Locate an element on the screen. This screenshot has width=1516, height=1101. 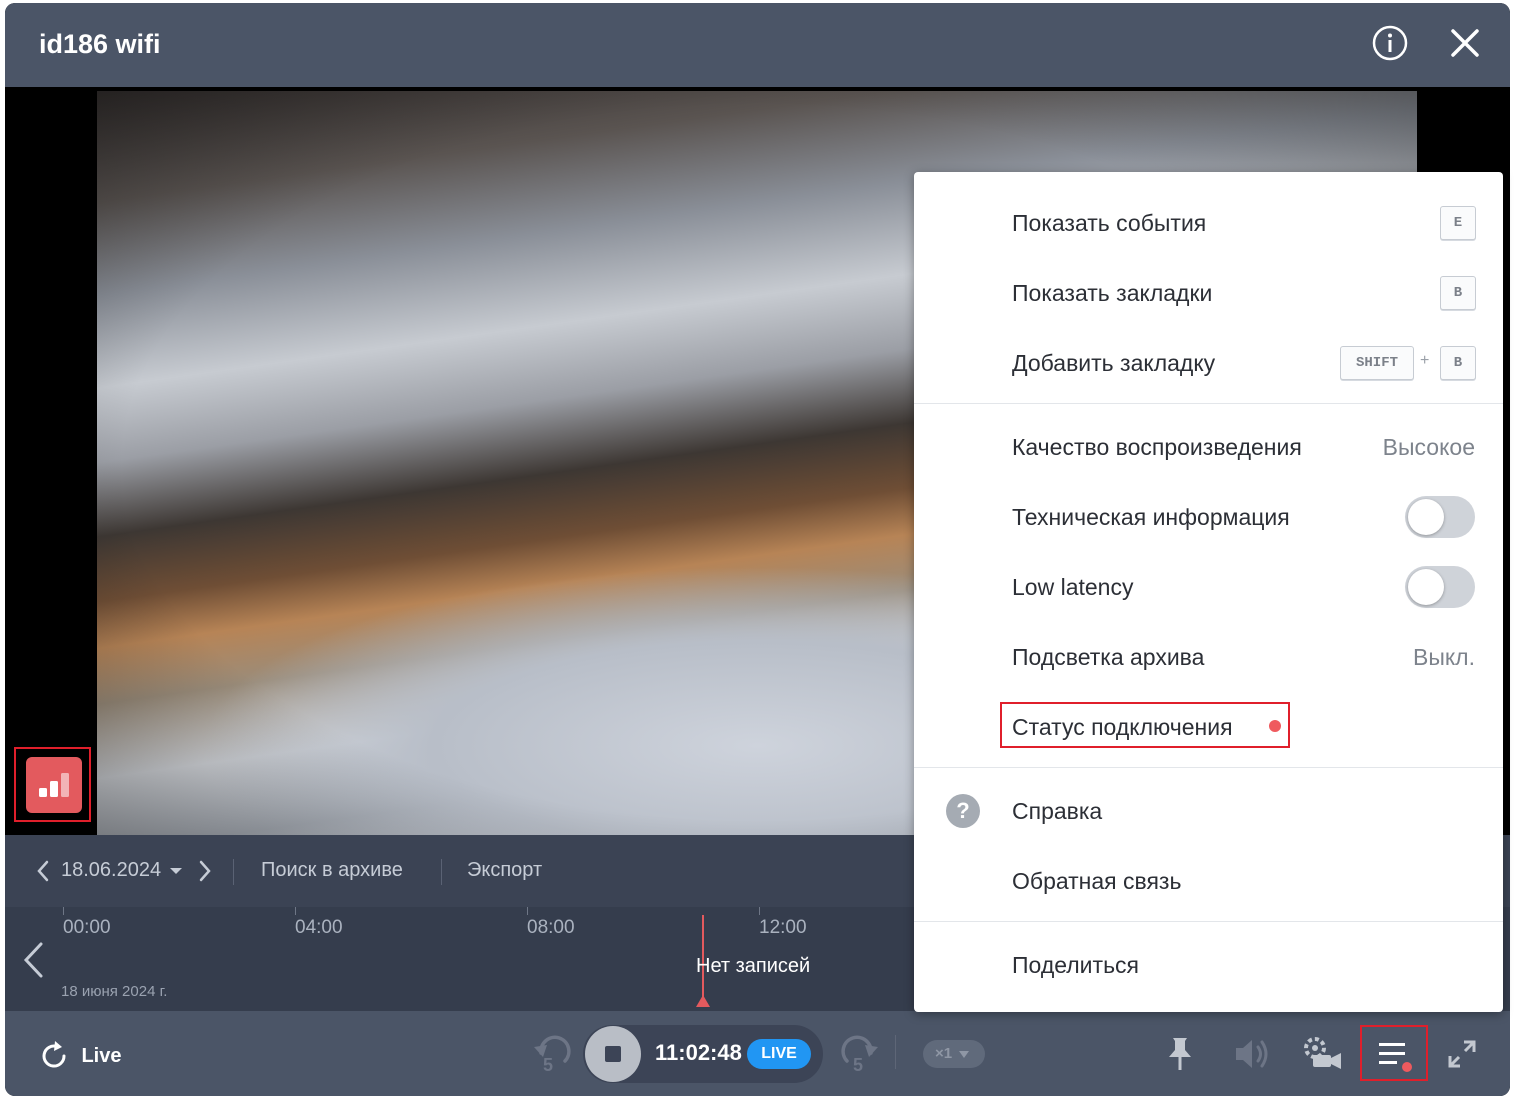
stop-button is located at coordinates (613, 1054).